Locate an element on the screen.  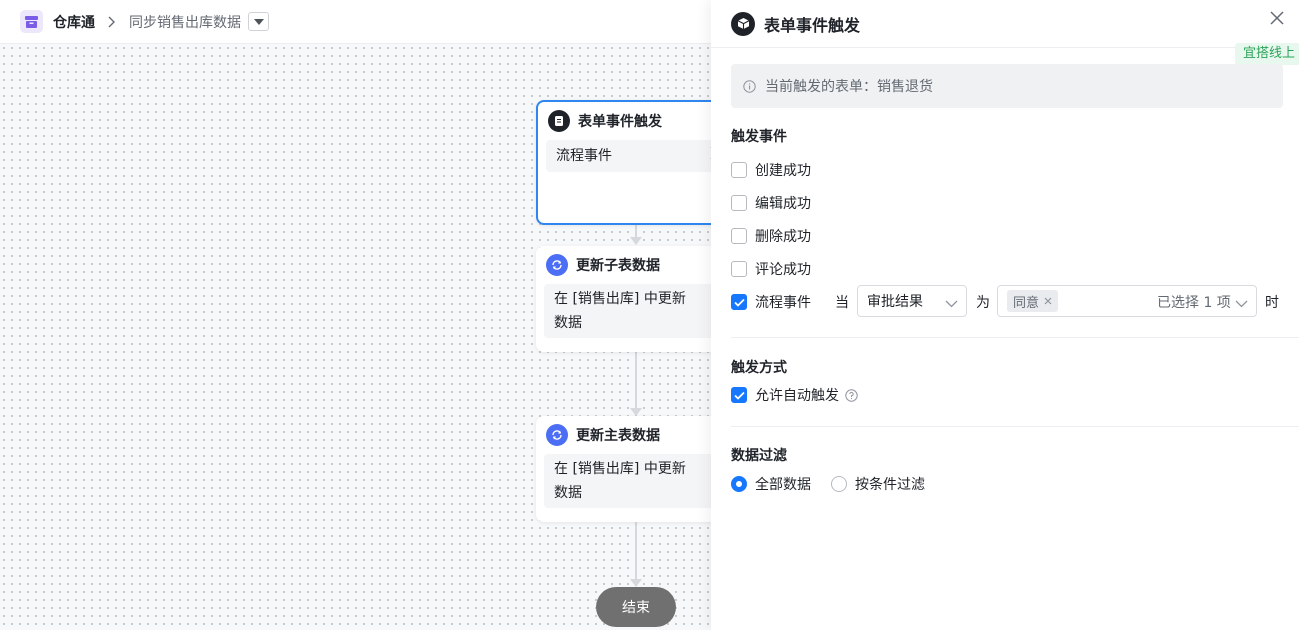
page-name: 同步销售出库数据 is located at coordinates (185, 22).